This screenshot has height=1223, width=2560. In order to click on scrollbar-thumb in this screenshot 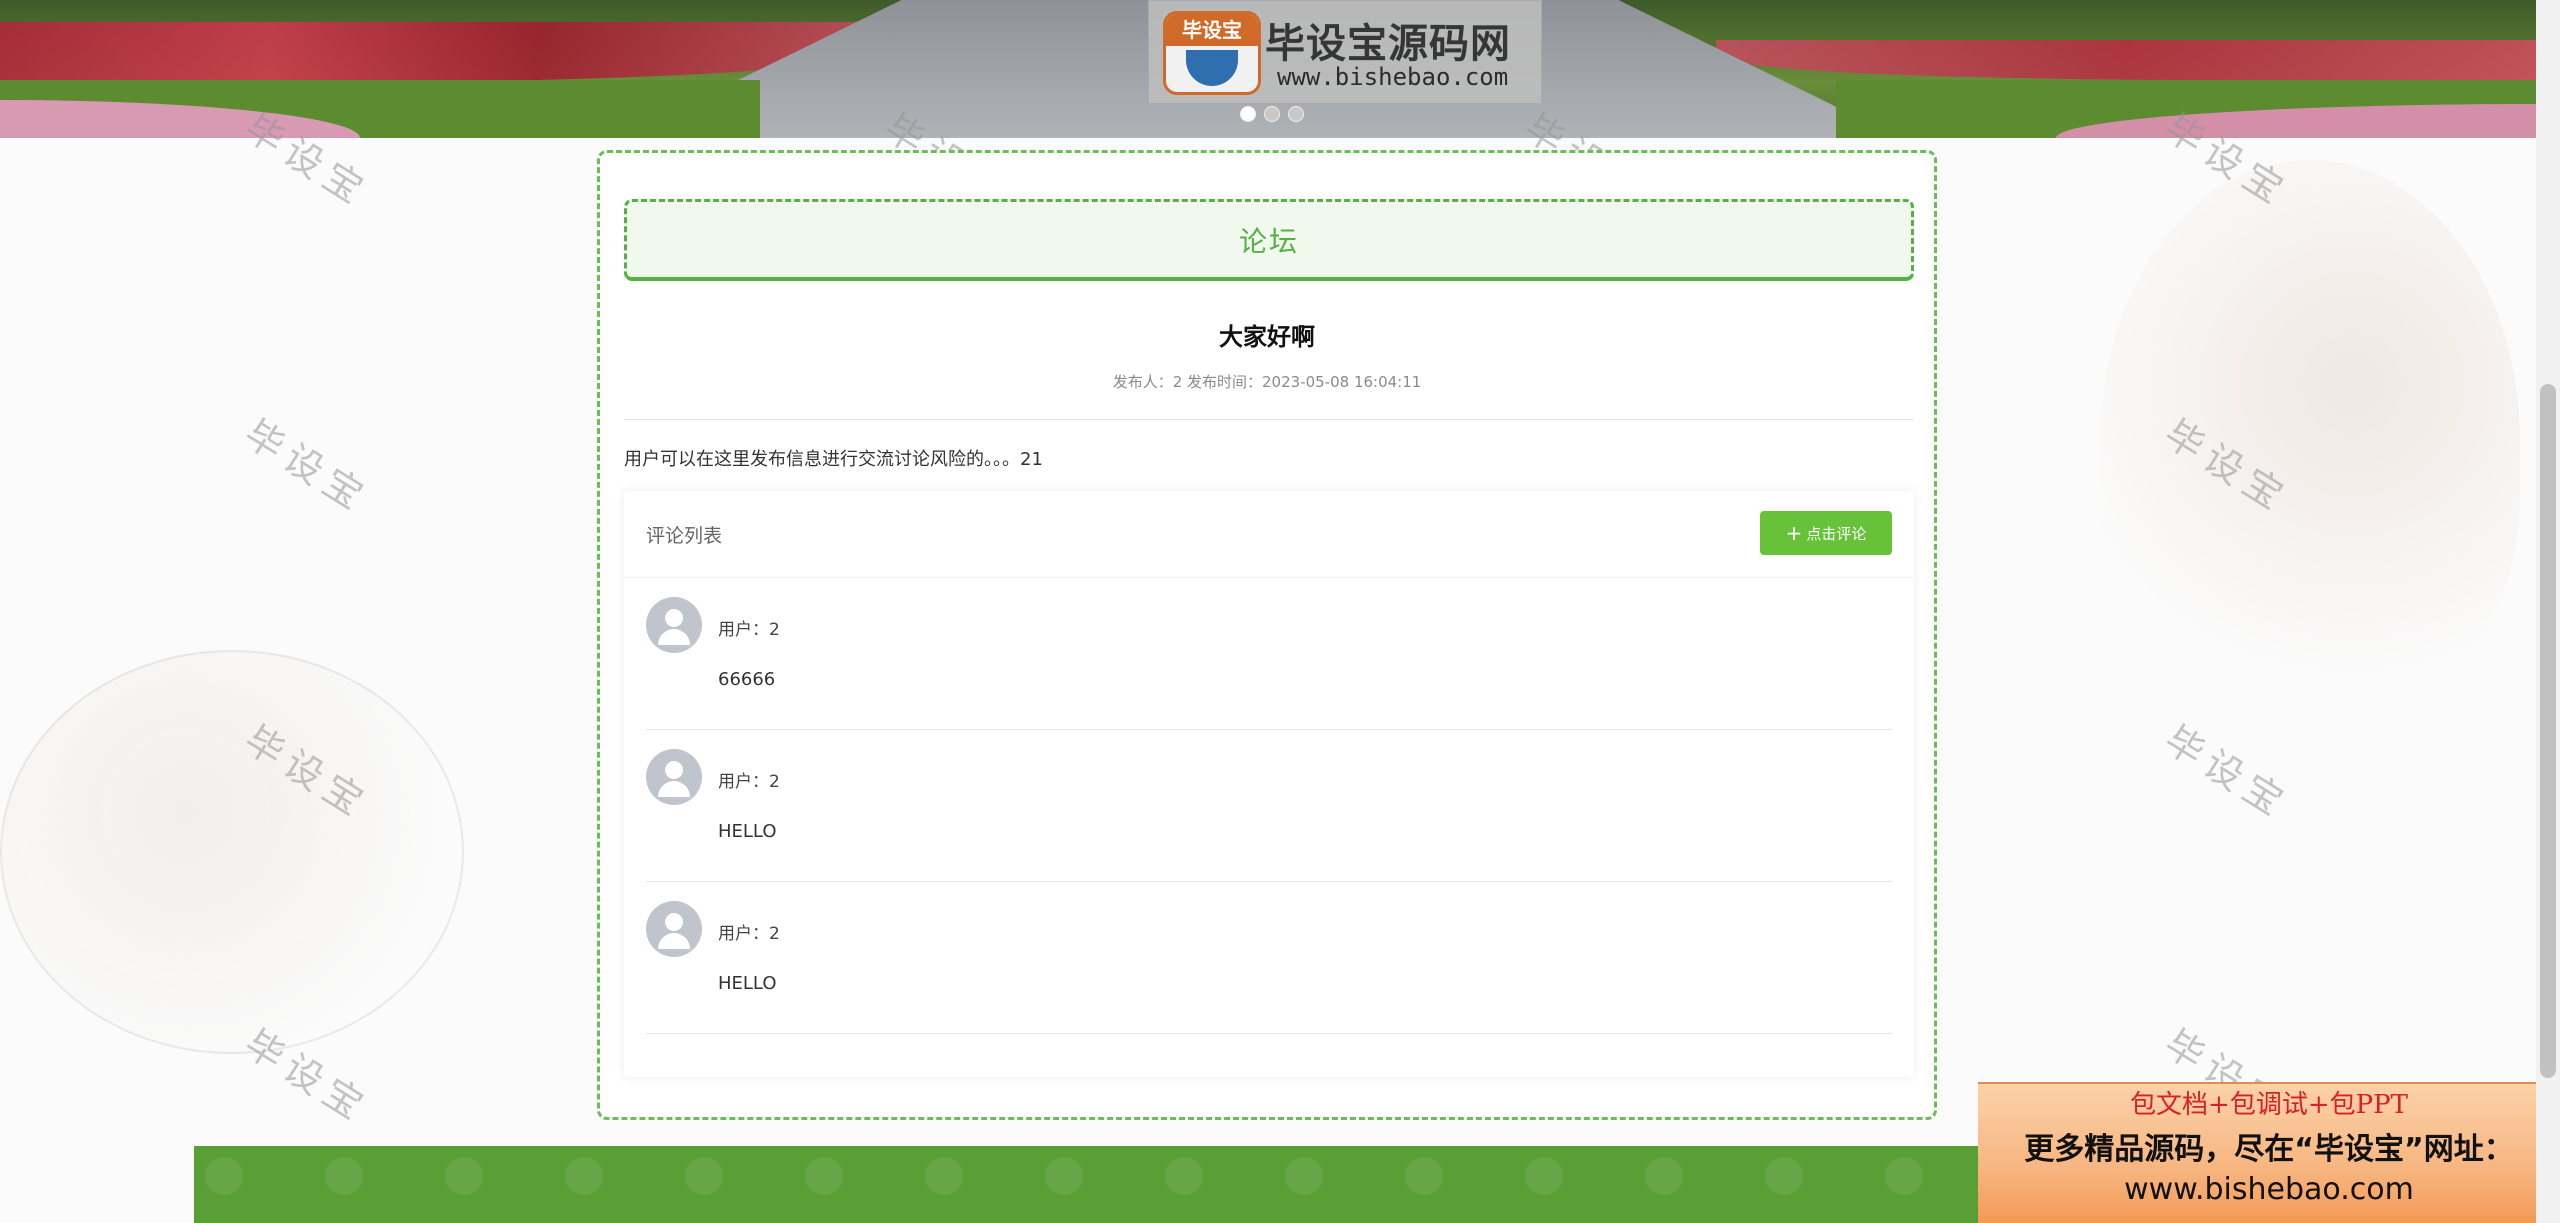, I will do `click(2548, 731)`.